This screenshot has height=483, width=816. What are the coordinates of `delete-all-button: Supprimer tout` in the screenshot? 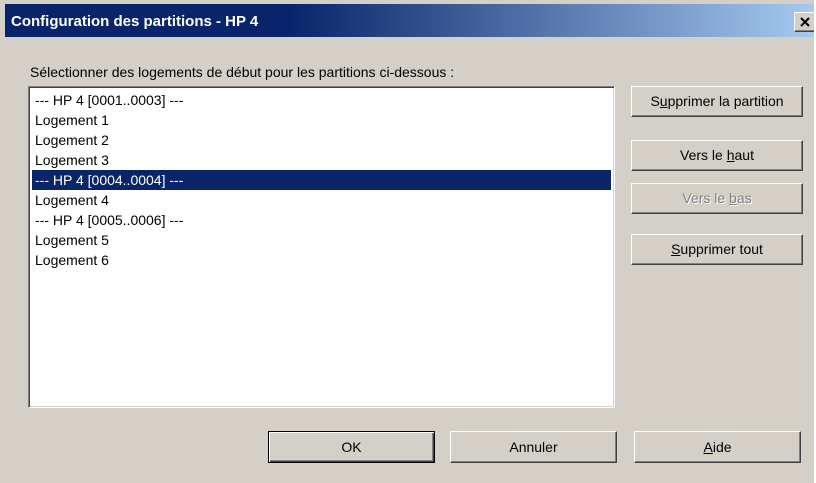 It's located at (717, 249).